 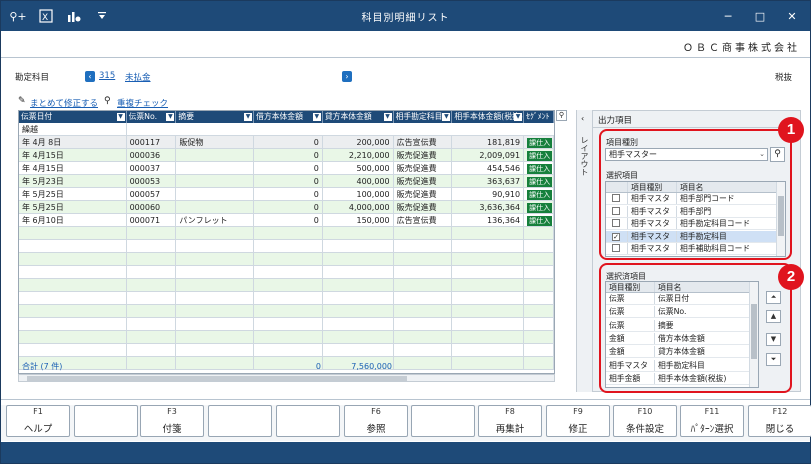 What do you see at coordinates (645, 421) in the screenshot?
I see `fkey-button-10: F10 条件設定` at bounding box center [645, 421].